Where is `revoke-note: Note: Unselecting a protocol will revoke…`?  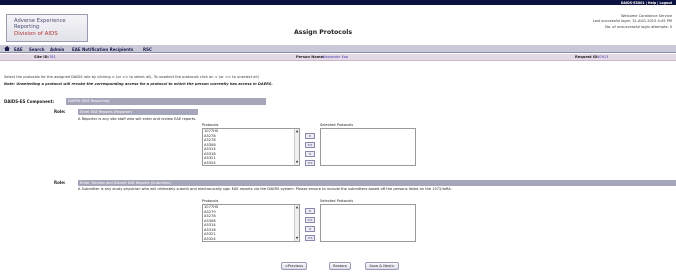 revoke-note: Note: Unselecting a protocol will revoke… is located at coordinates (138, 84).